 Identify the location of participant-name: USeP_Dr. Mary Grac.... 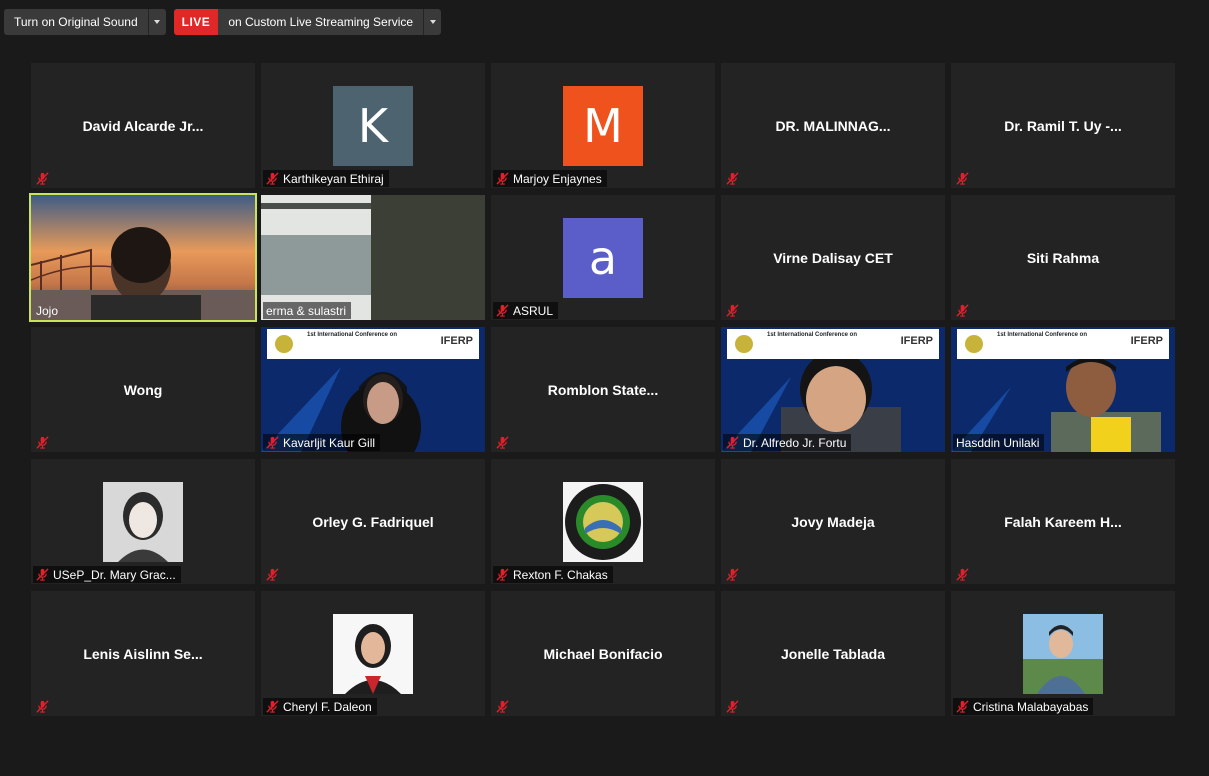
(114, 574).